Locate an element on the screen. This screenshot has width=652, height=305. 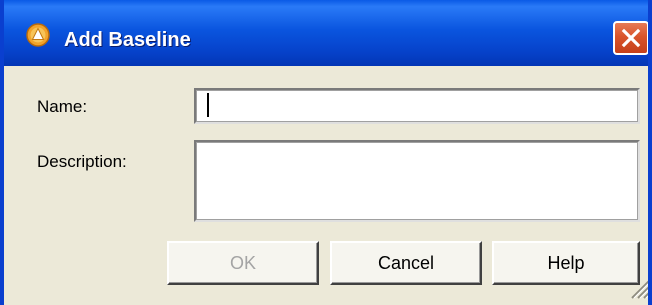
help-button: Help is located at coordinates (566, 263).